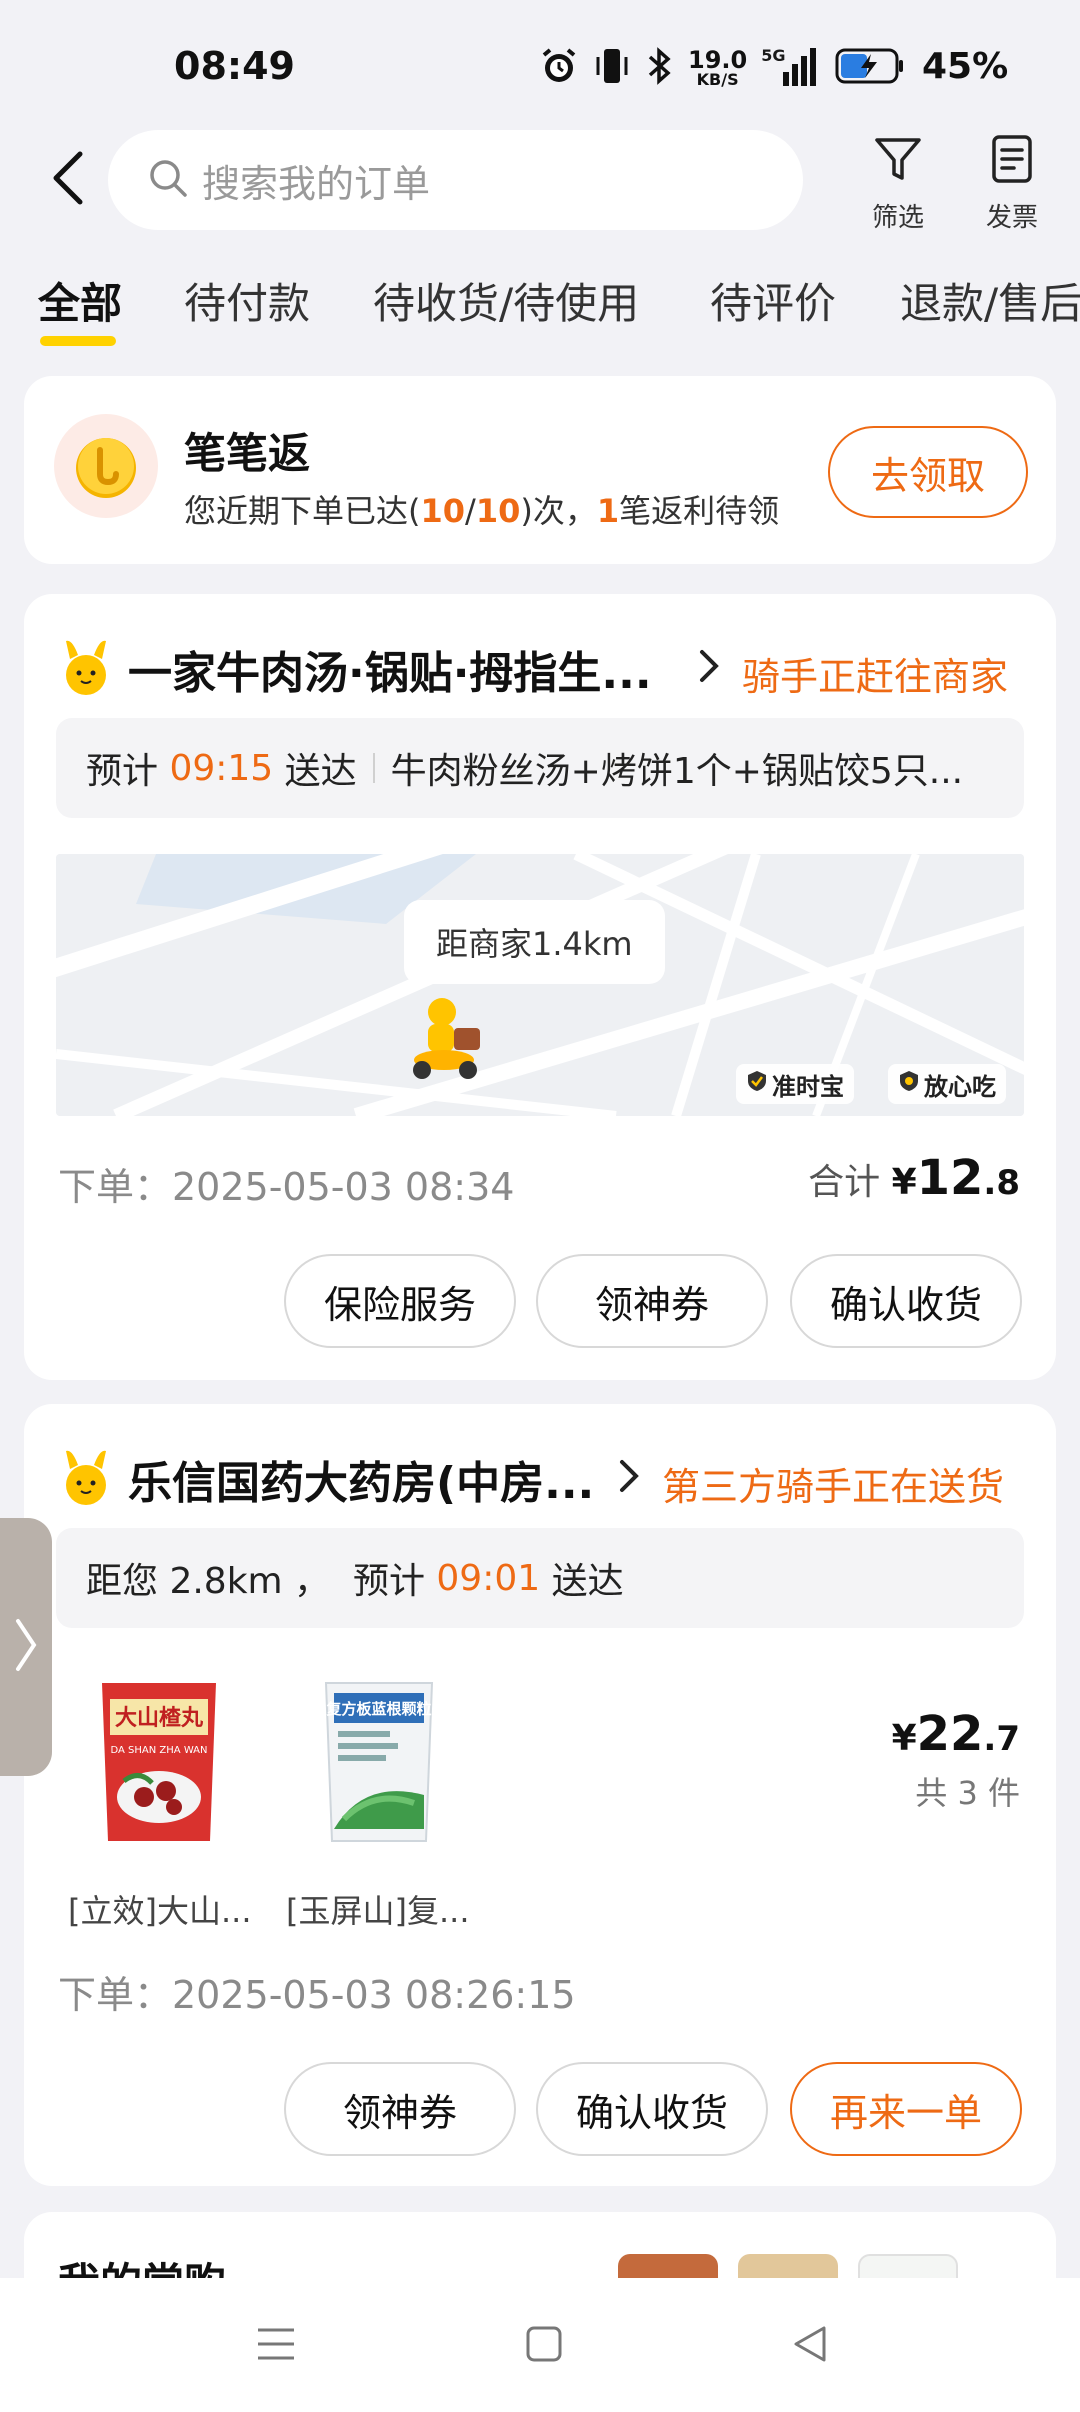 This screenshot has height=2412, width=1080. Describe the element at coordinates (898, 162) in the screenshot. I see `filter-icon` at that location.